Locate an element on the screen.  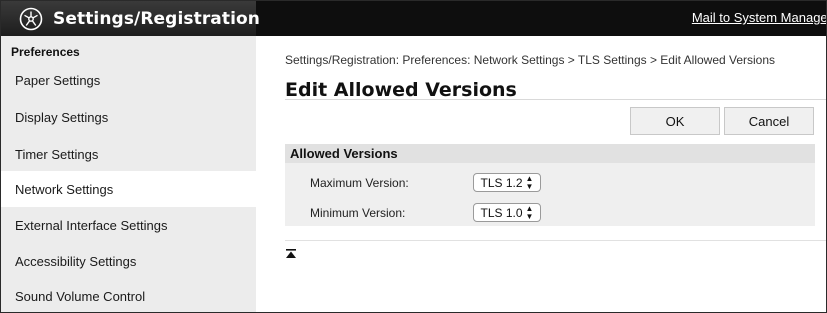
sidebar-item-accessibility-settings: Accessibility Settings is located at coordinates (128, 261).